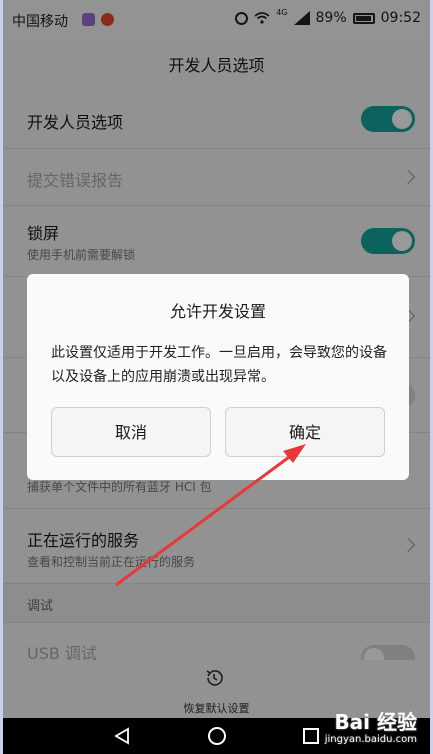  I want to click on cancel-button: 取消, so click(131, 432).